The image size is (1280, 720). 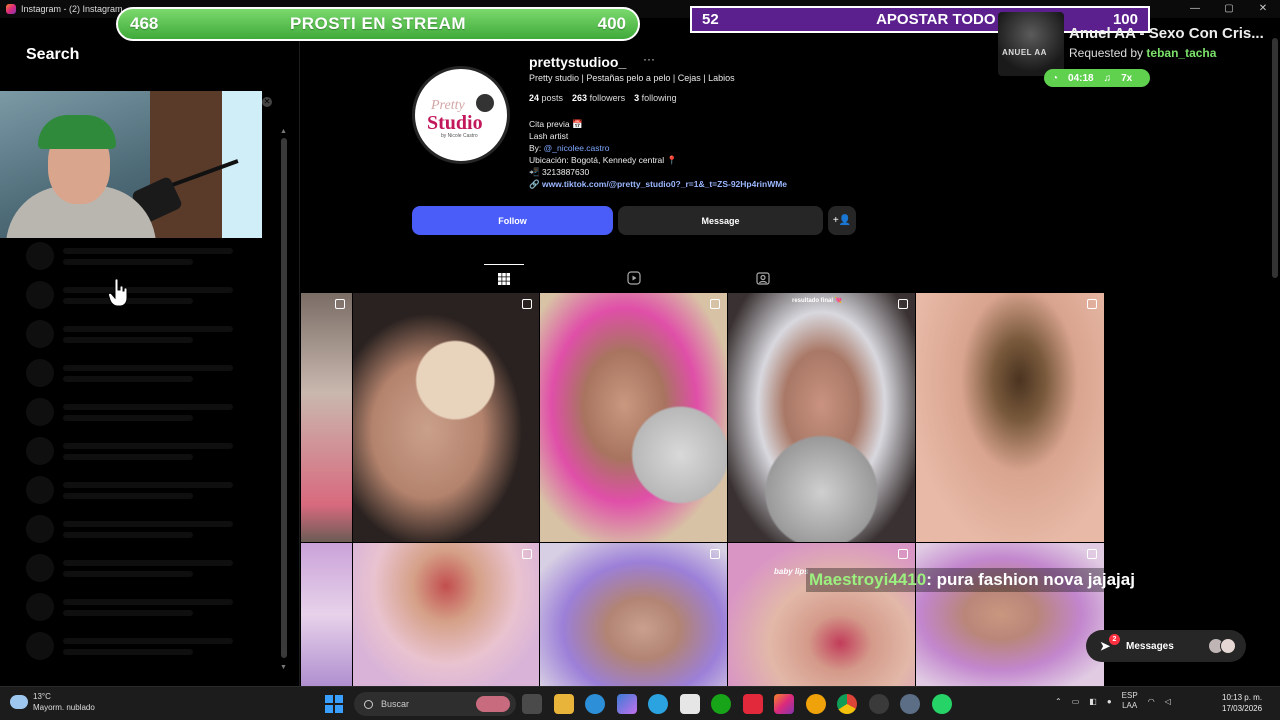 What do you see at coordinates (710, 19) in the screenshot?
I see `purple-bar-left-value: 52` at bounding box center [710, 19].